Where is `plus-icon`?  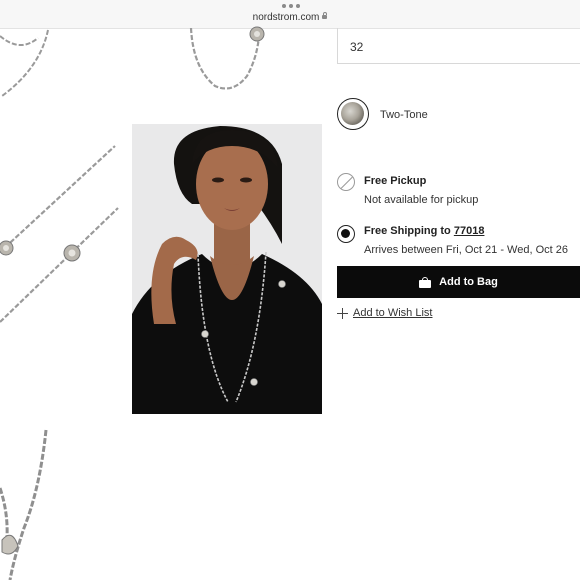
plus-icon is located at coordinates (342, 313).